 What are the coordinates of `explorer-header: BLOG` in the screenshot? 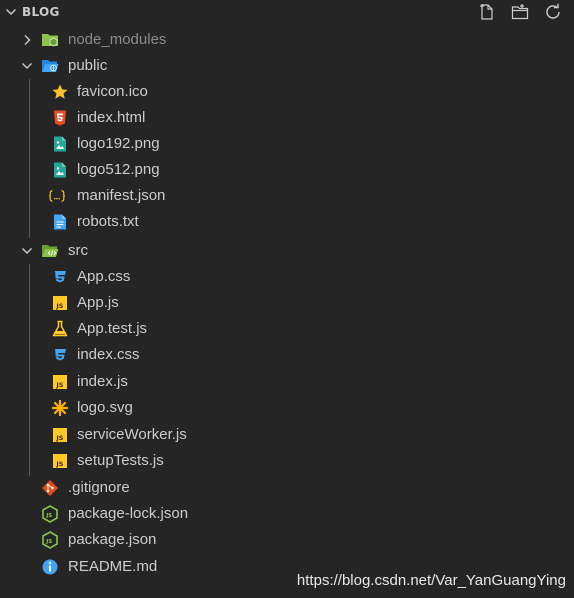 It's located at (287, 12).